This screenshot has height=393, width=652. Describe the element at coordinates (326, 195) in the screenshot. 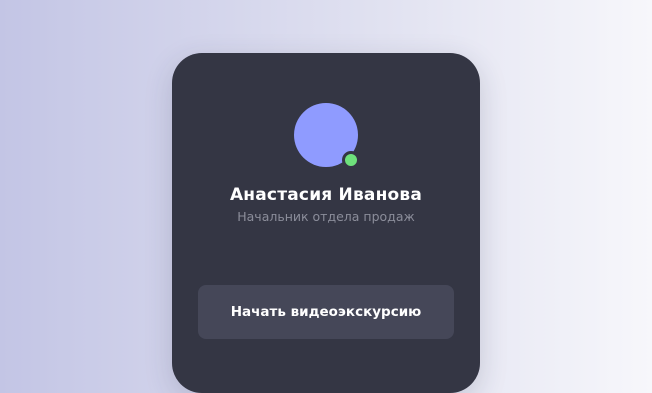

I see `profile-name: Анастасия Иванова` at that location.